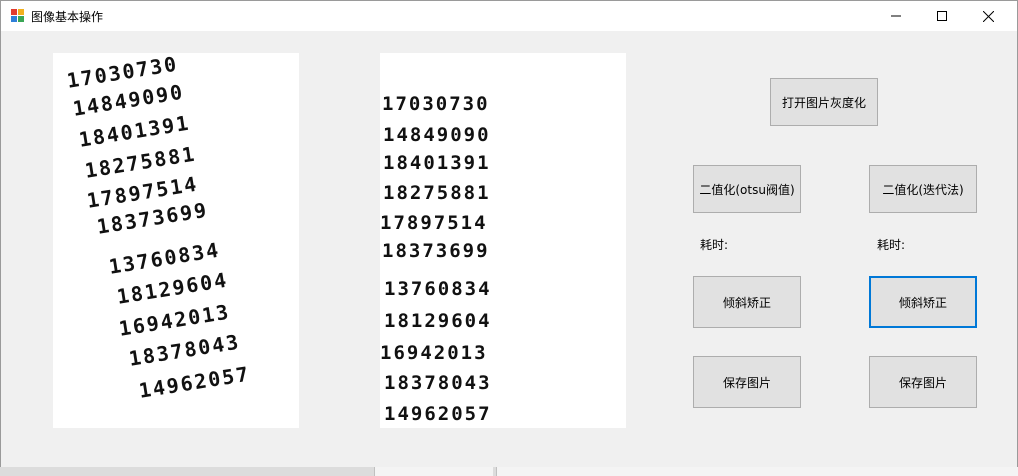 This screenshot has width=1018, height=476. What do you see at coordinates (436, 104) in the screenshot?
I see `image-text-line: 17030730` at bounding box center [436, 104].